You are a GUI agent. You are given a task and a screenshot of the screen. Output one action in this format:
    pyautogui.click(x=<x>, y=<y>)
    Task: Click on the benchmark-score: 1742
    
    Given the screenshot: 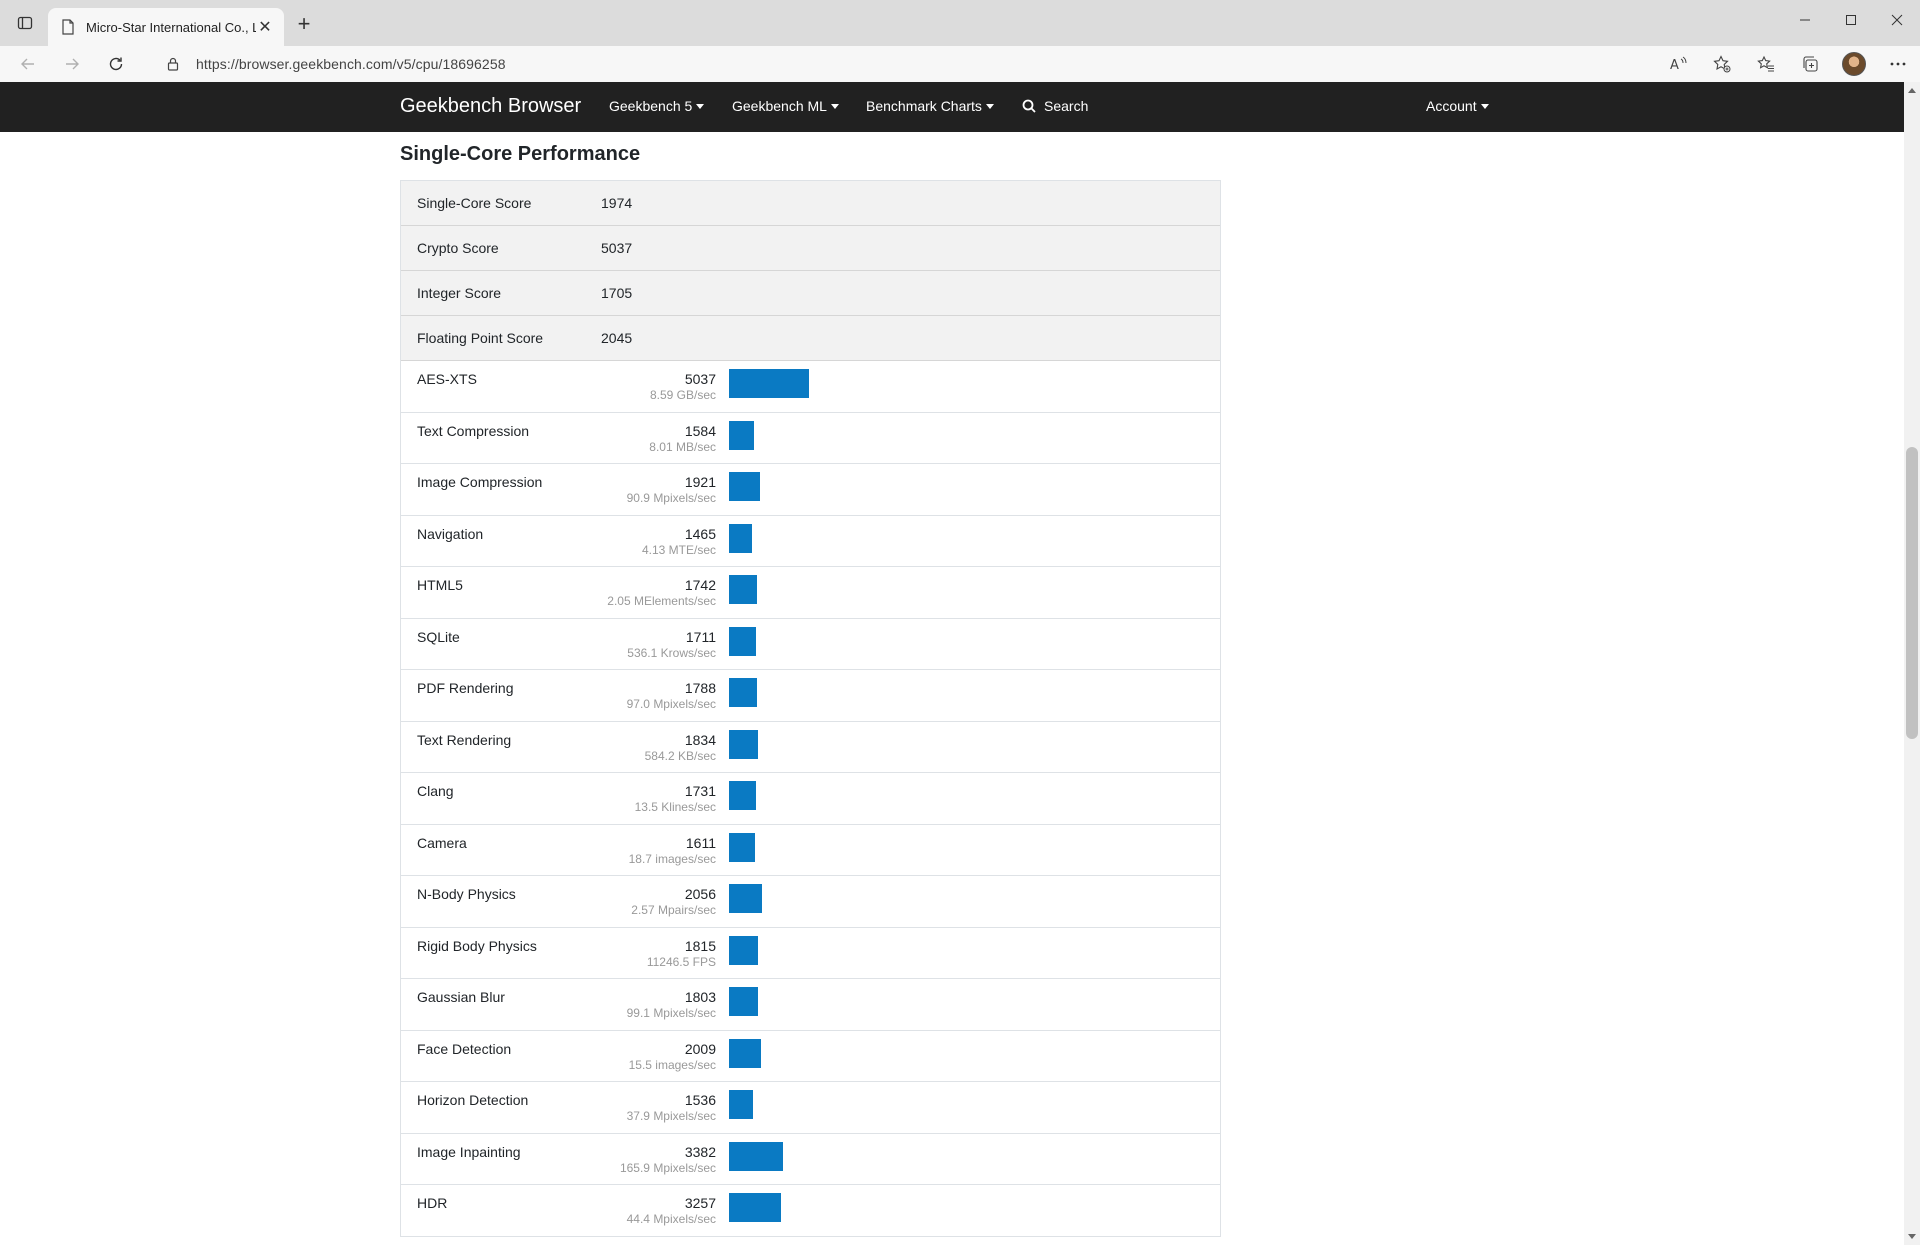 What is the action you would take?
    pyautogui.click(x=700, y=585)
    